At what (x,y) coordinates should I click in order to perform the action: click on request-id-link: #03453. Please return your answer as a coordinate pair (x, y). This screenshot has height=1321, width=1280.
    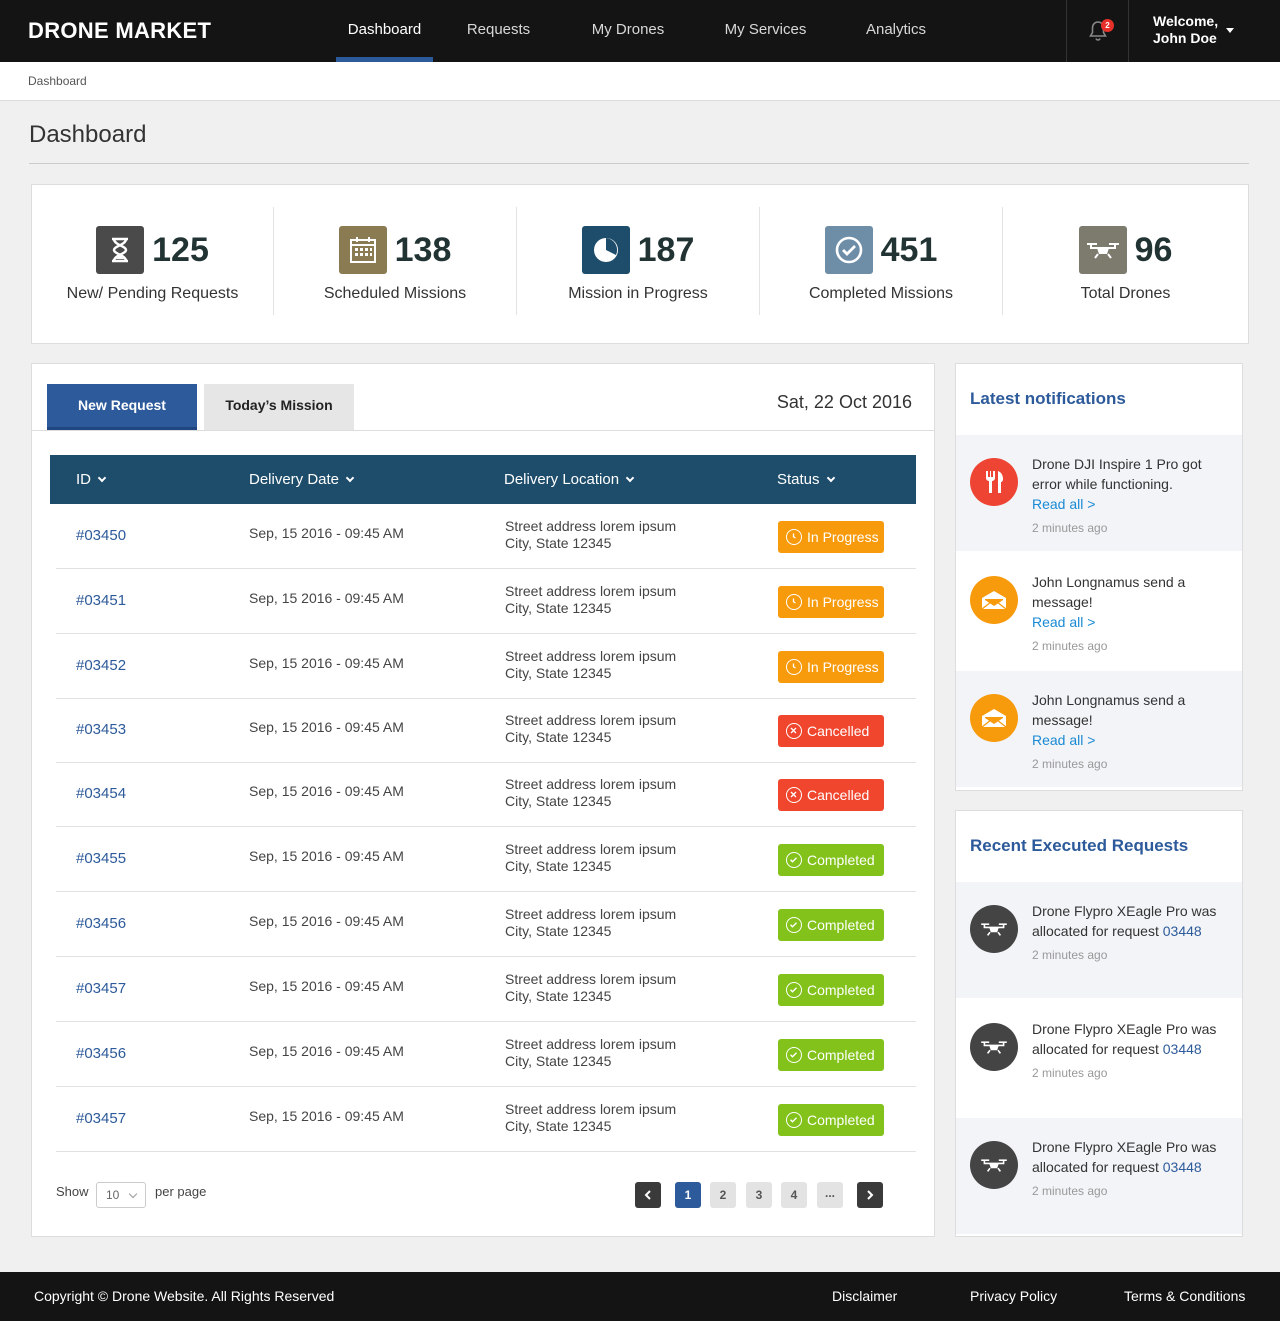
    Looking at the image, I should click on (101, 729).